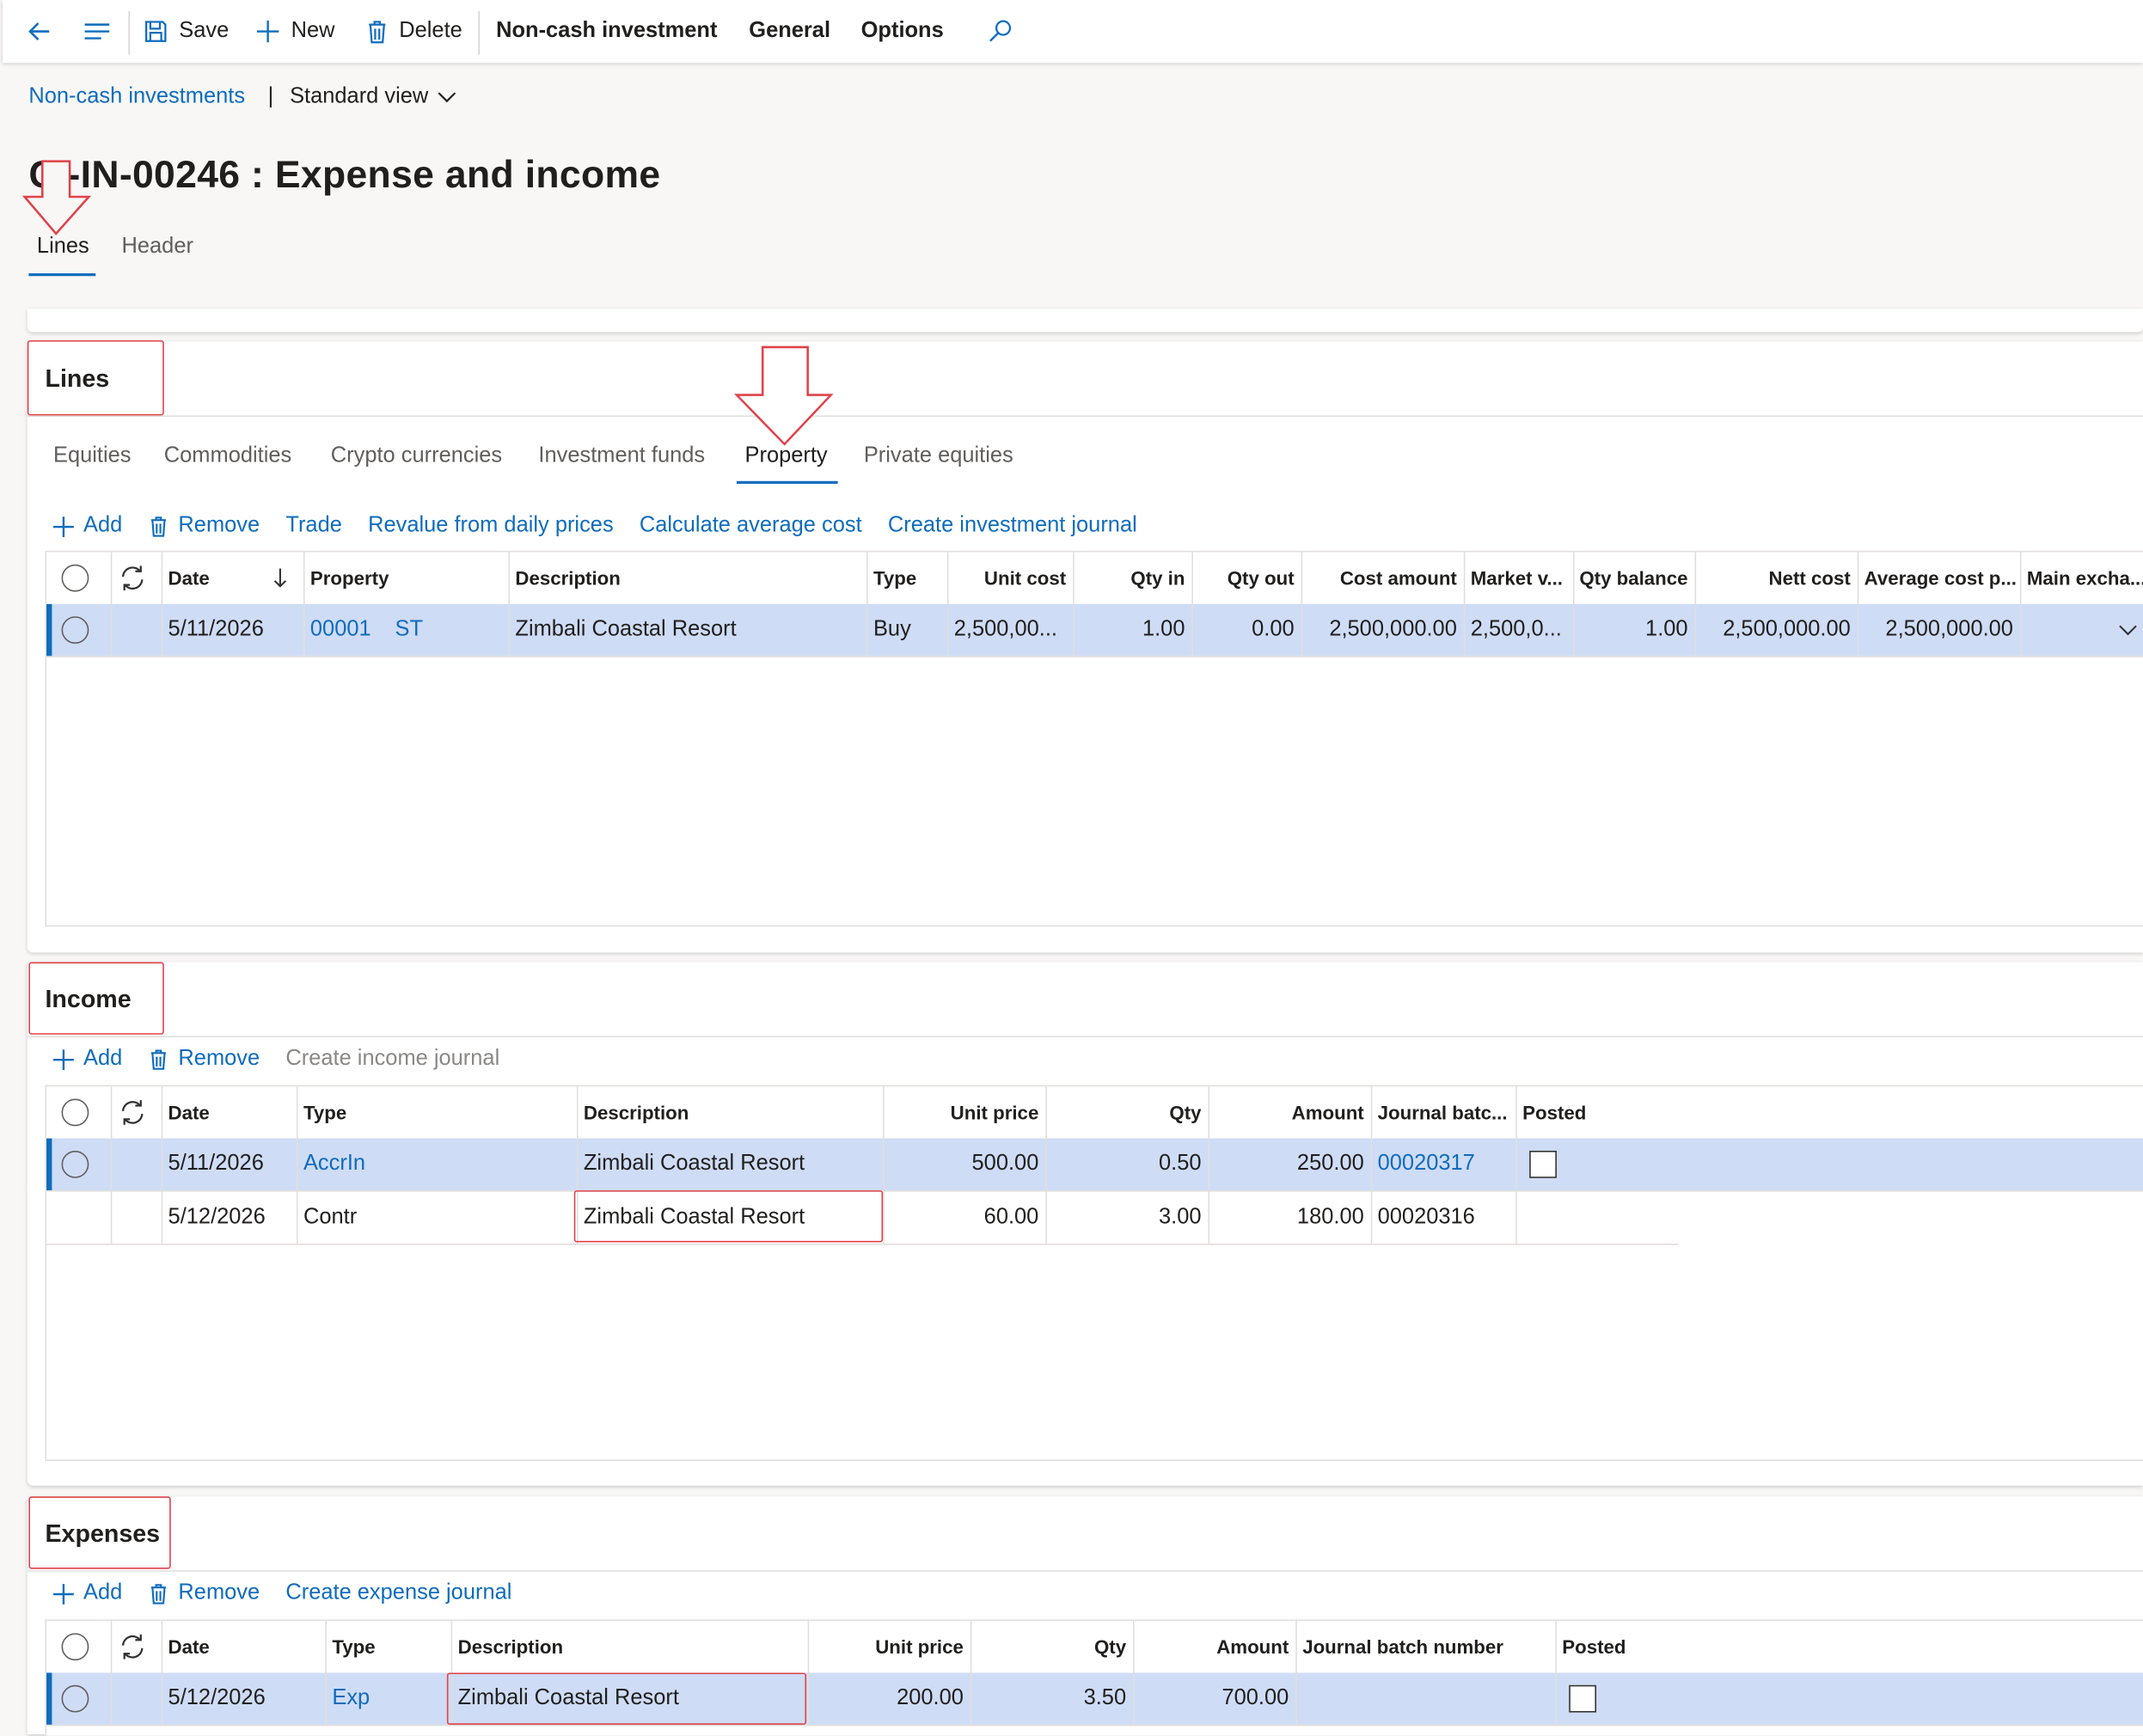 This screenshot has width=2143, height=1736. What do you see at coordinates (2081, 630) in the screenshot?
I see `cell-main-exchange-dropdown` at bounding box center [2081, 630].